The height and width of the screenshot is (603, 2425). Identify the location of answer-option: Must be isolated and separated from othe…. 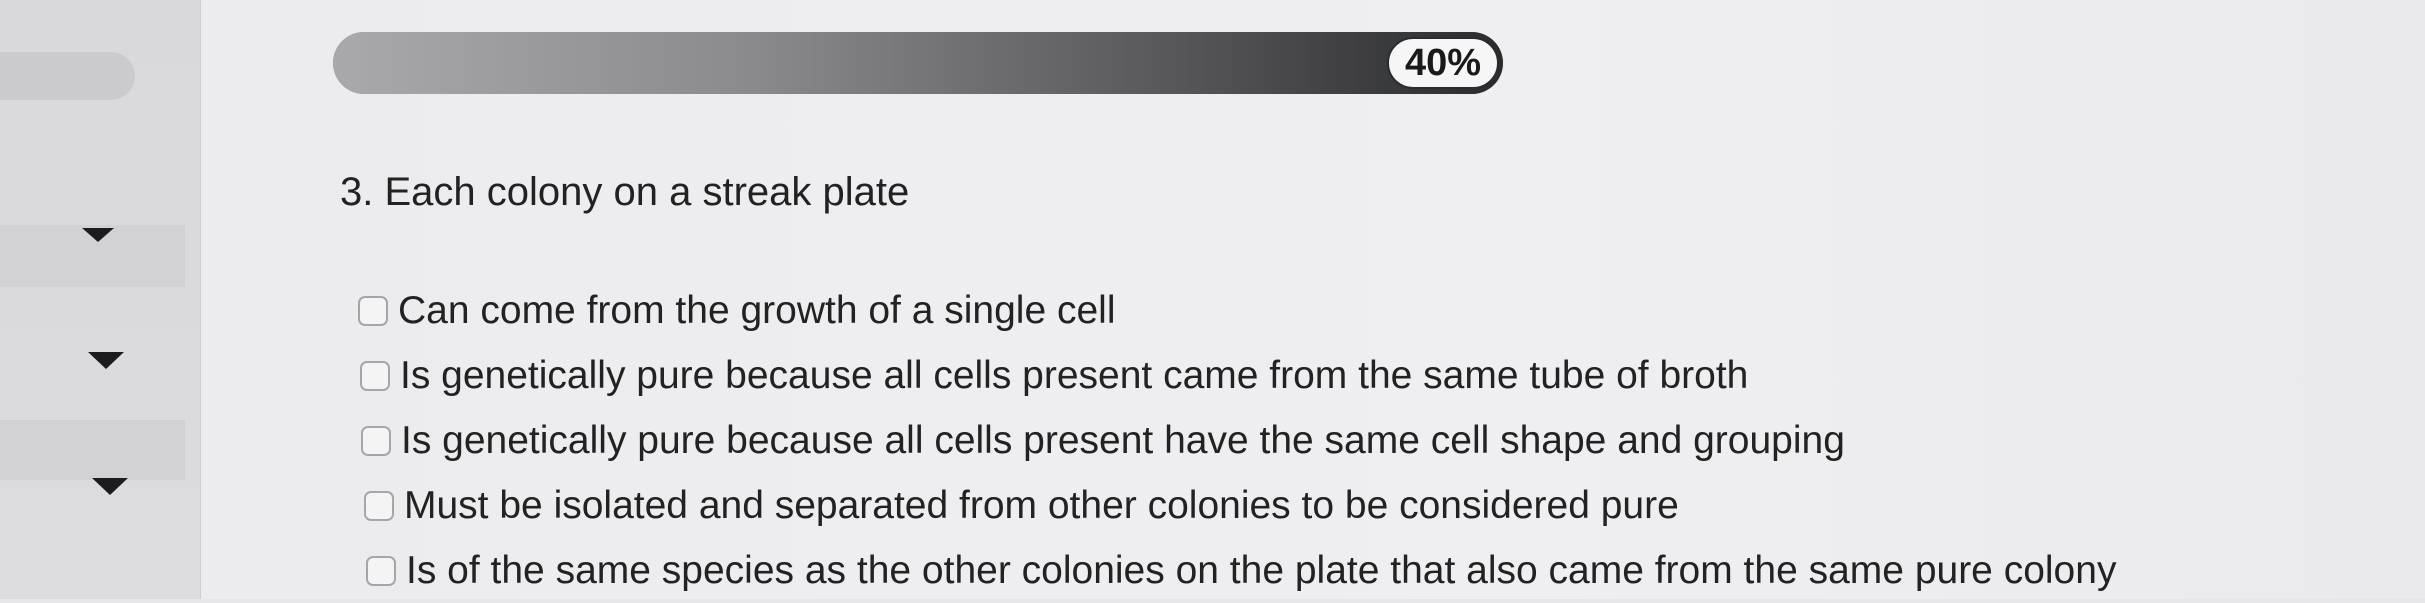
(1237, 505).